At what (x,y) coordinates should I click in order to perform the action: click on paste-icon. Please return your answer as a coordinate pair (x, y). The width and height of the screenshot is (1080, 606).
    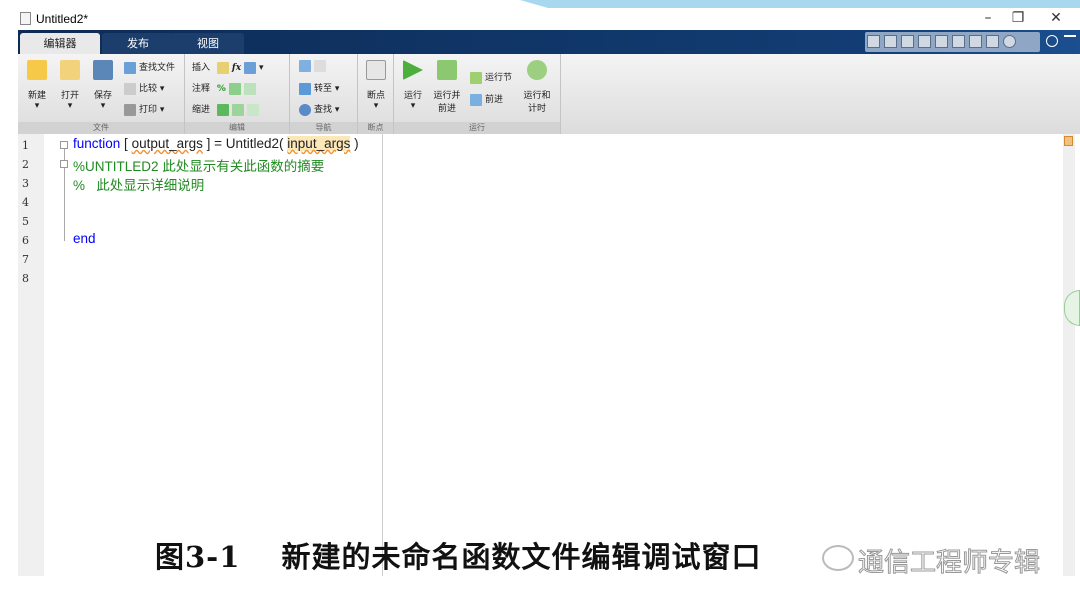
    Looking at the image, I should click on (941, 41).